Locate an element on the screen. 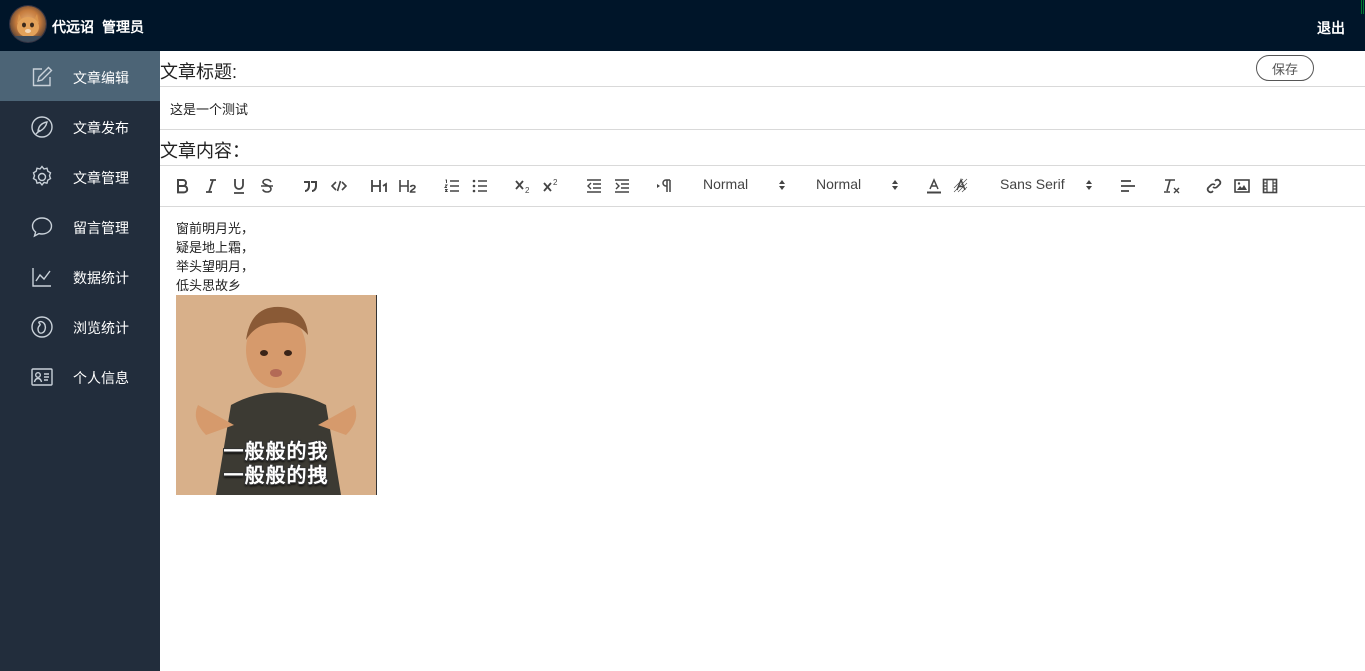  meme-caption-line: 一般般的拽 is located at coordinates (276, 476).